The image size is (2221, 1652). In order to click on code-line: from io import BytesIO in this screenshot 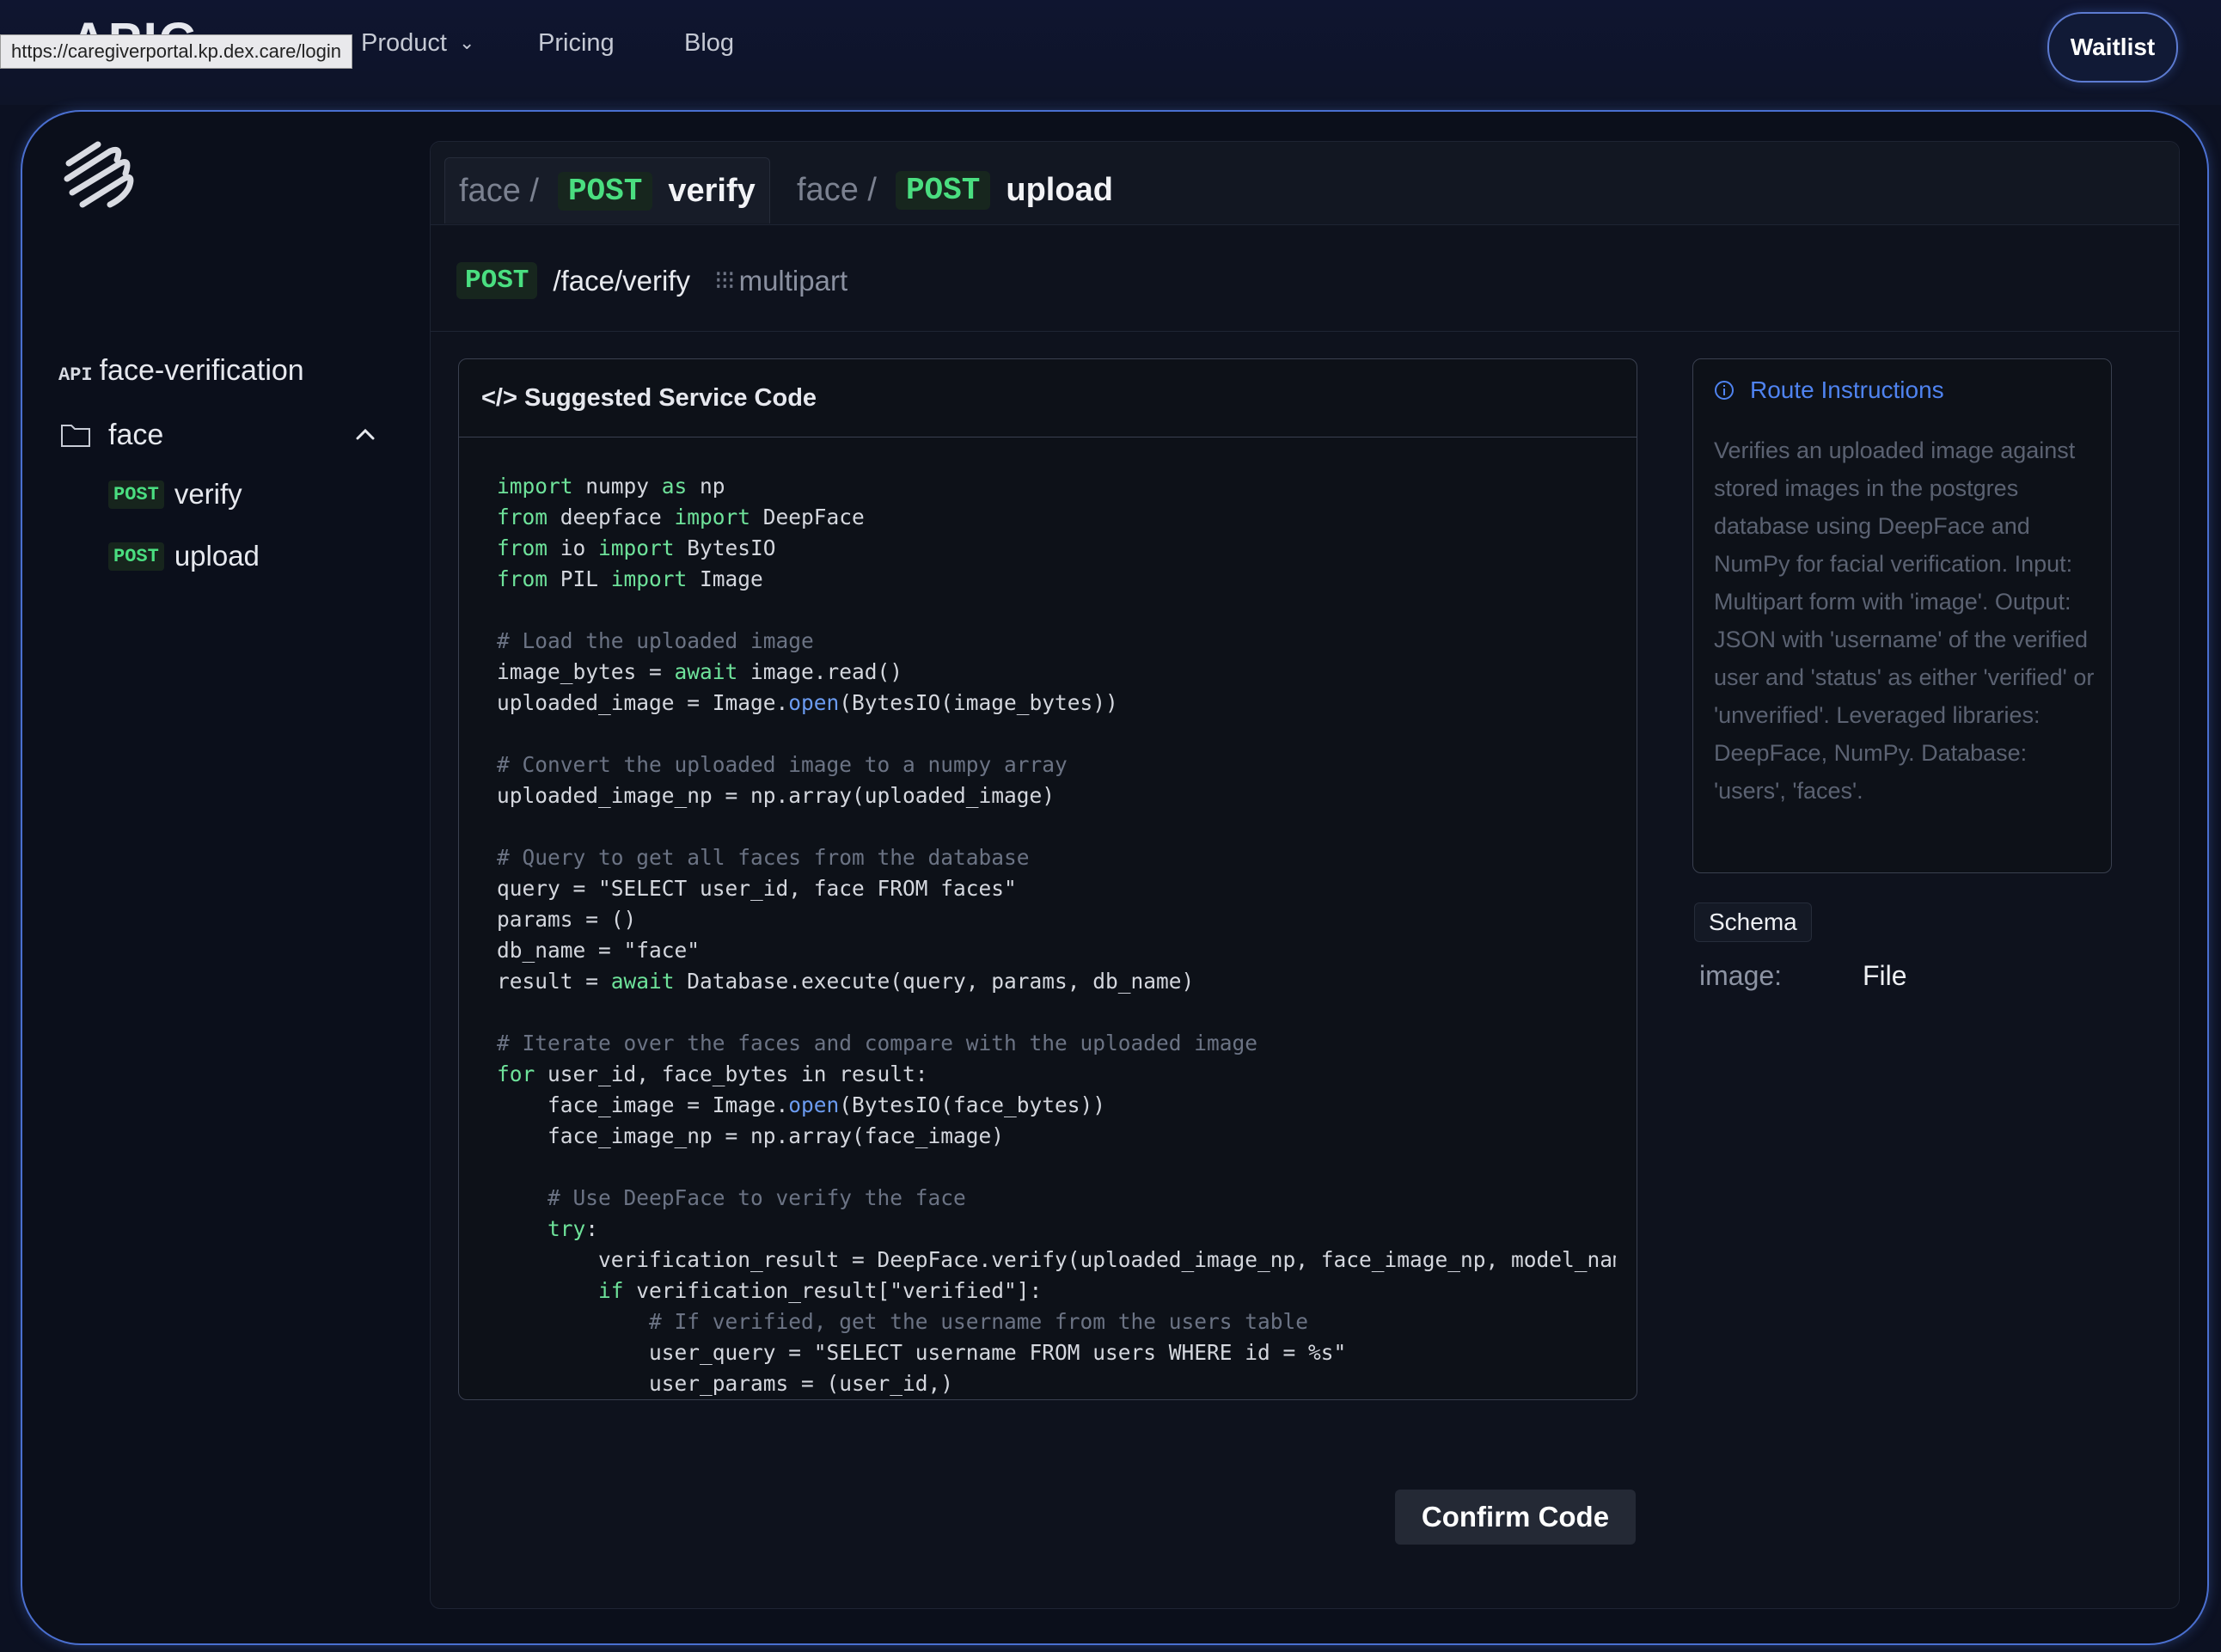, I will do `click(1056, 548)`.